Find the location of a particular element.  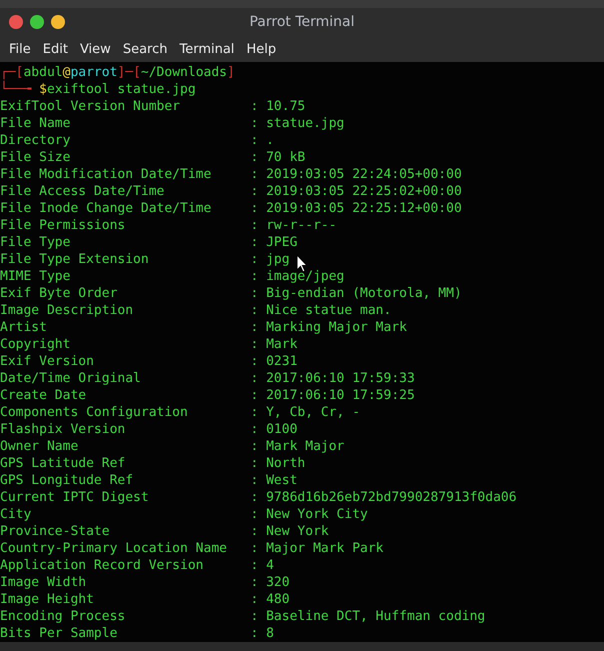

command-text: exiftool statue.jpg is located at coordinates (121, 89).